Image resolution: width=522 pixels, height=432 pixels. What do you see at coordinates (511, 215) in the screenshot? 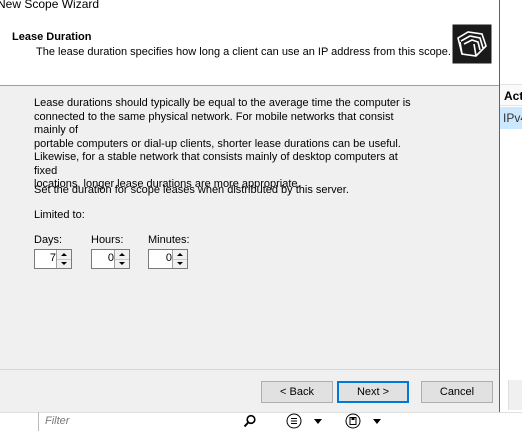
I see `background-app-panel` at bounding box center [511, 215].